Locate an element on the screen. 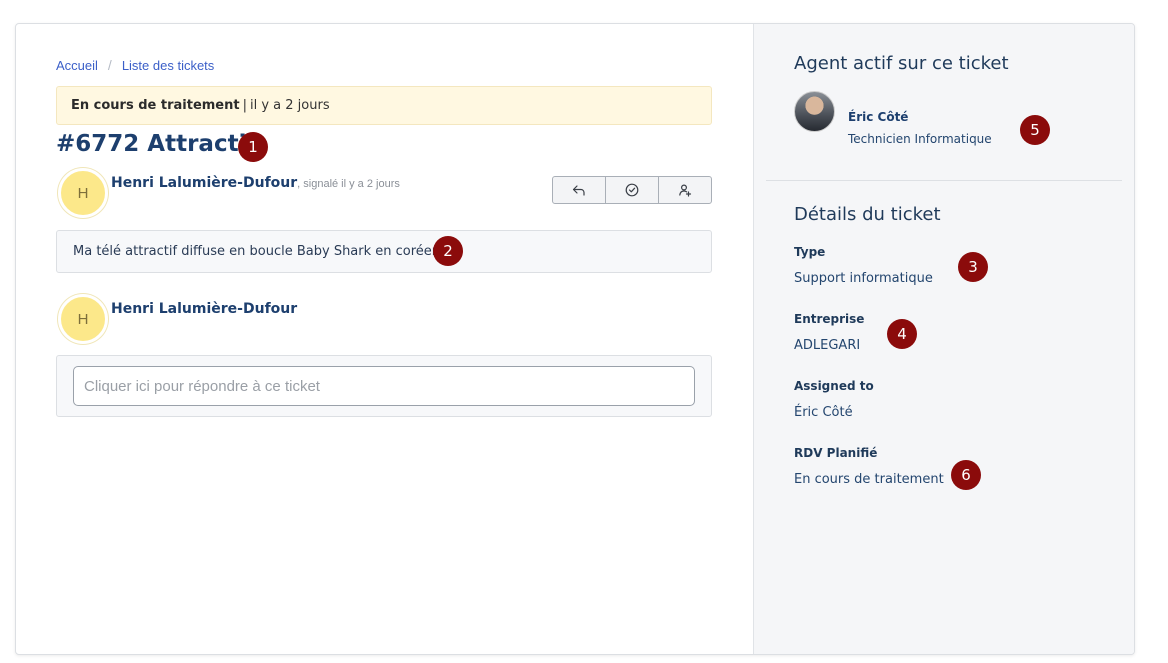 Image resolution: width=1168 pixels, height=663 pixels. field-label-type: Type is located at coordinates (810, 252).